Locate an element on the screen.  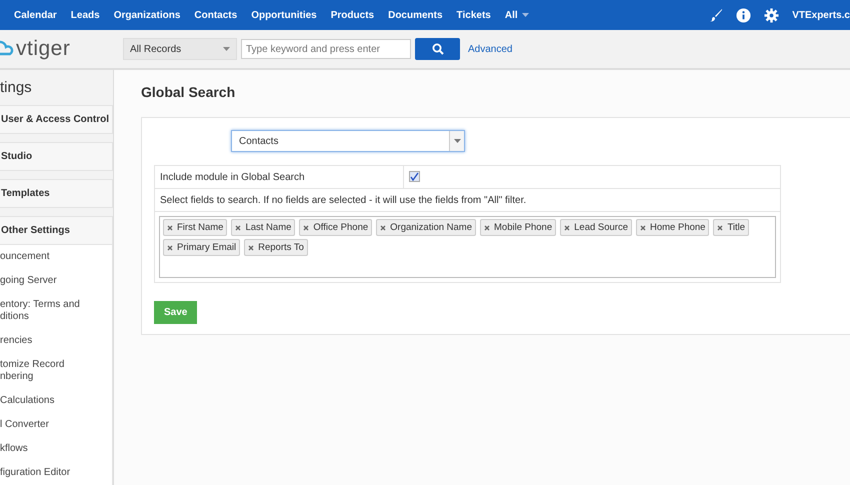
settings-group: User & Access Control is located at coordinates (56, 119).